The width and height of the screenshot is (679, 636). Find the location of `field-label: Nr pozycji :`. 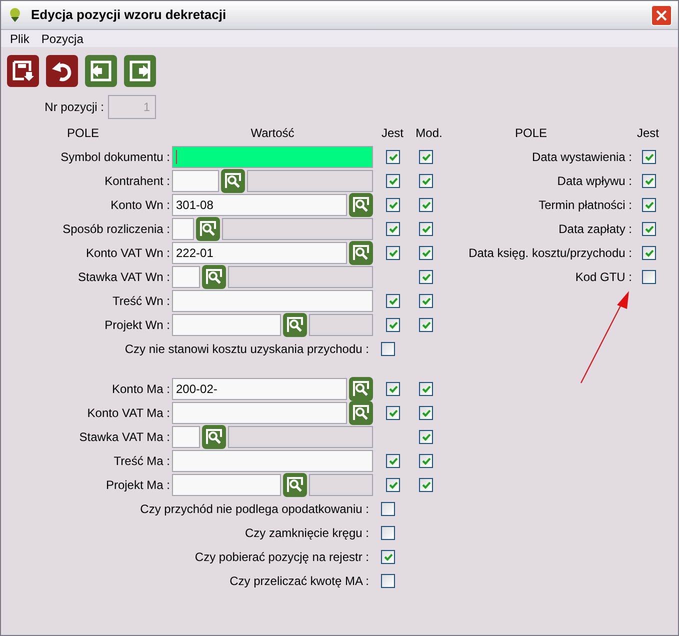

field-label: Nr pozycji : is located at coordinates (74, 107).